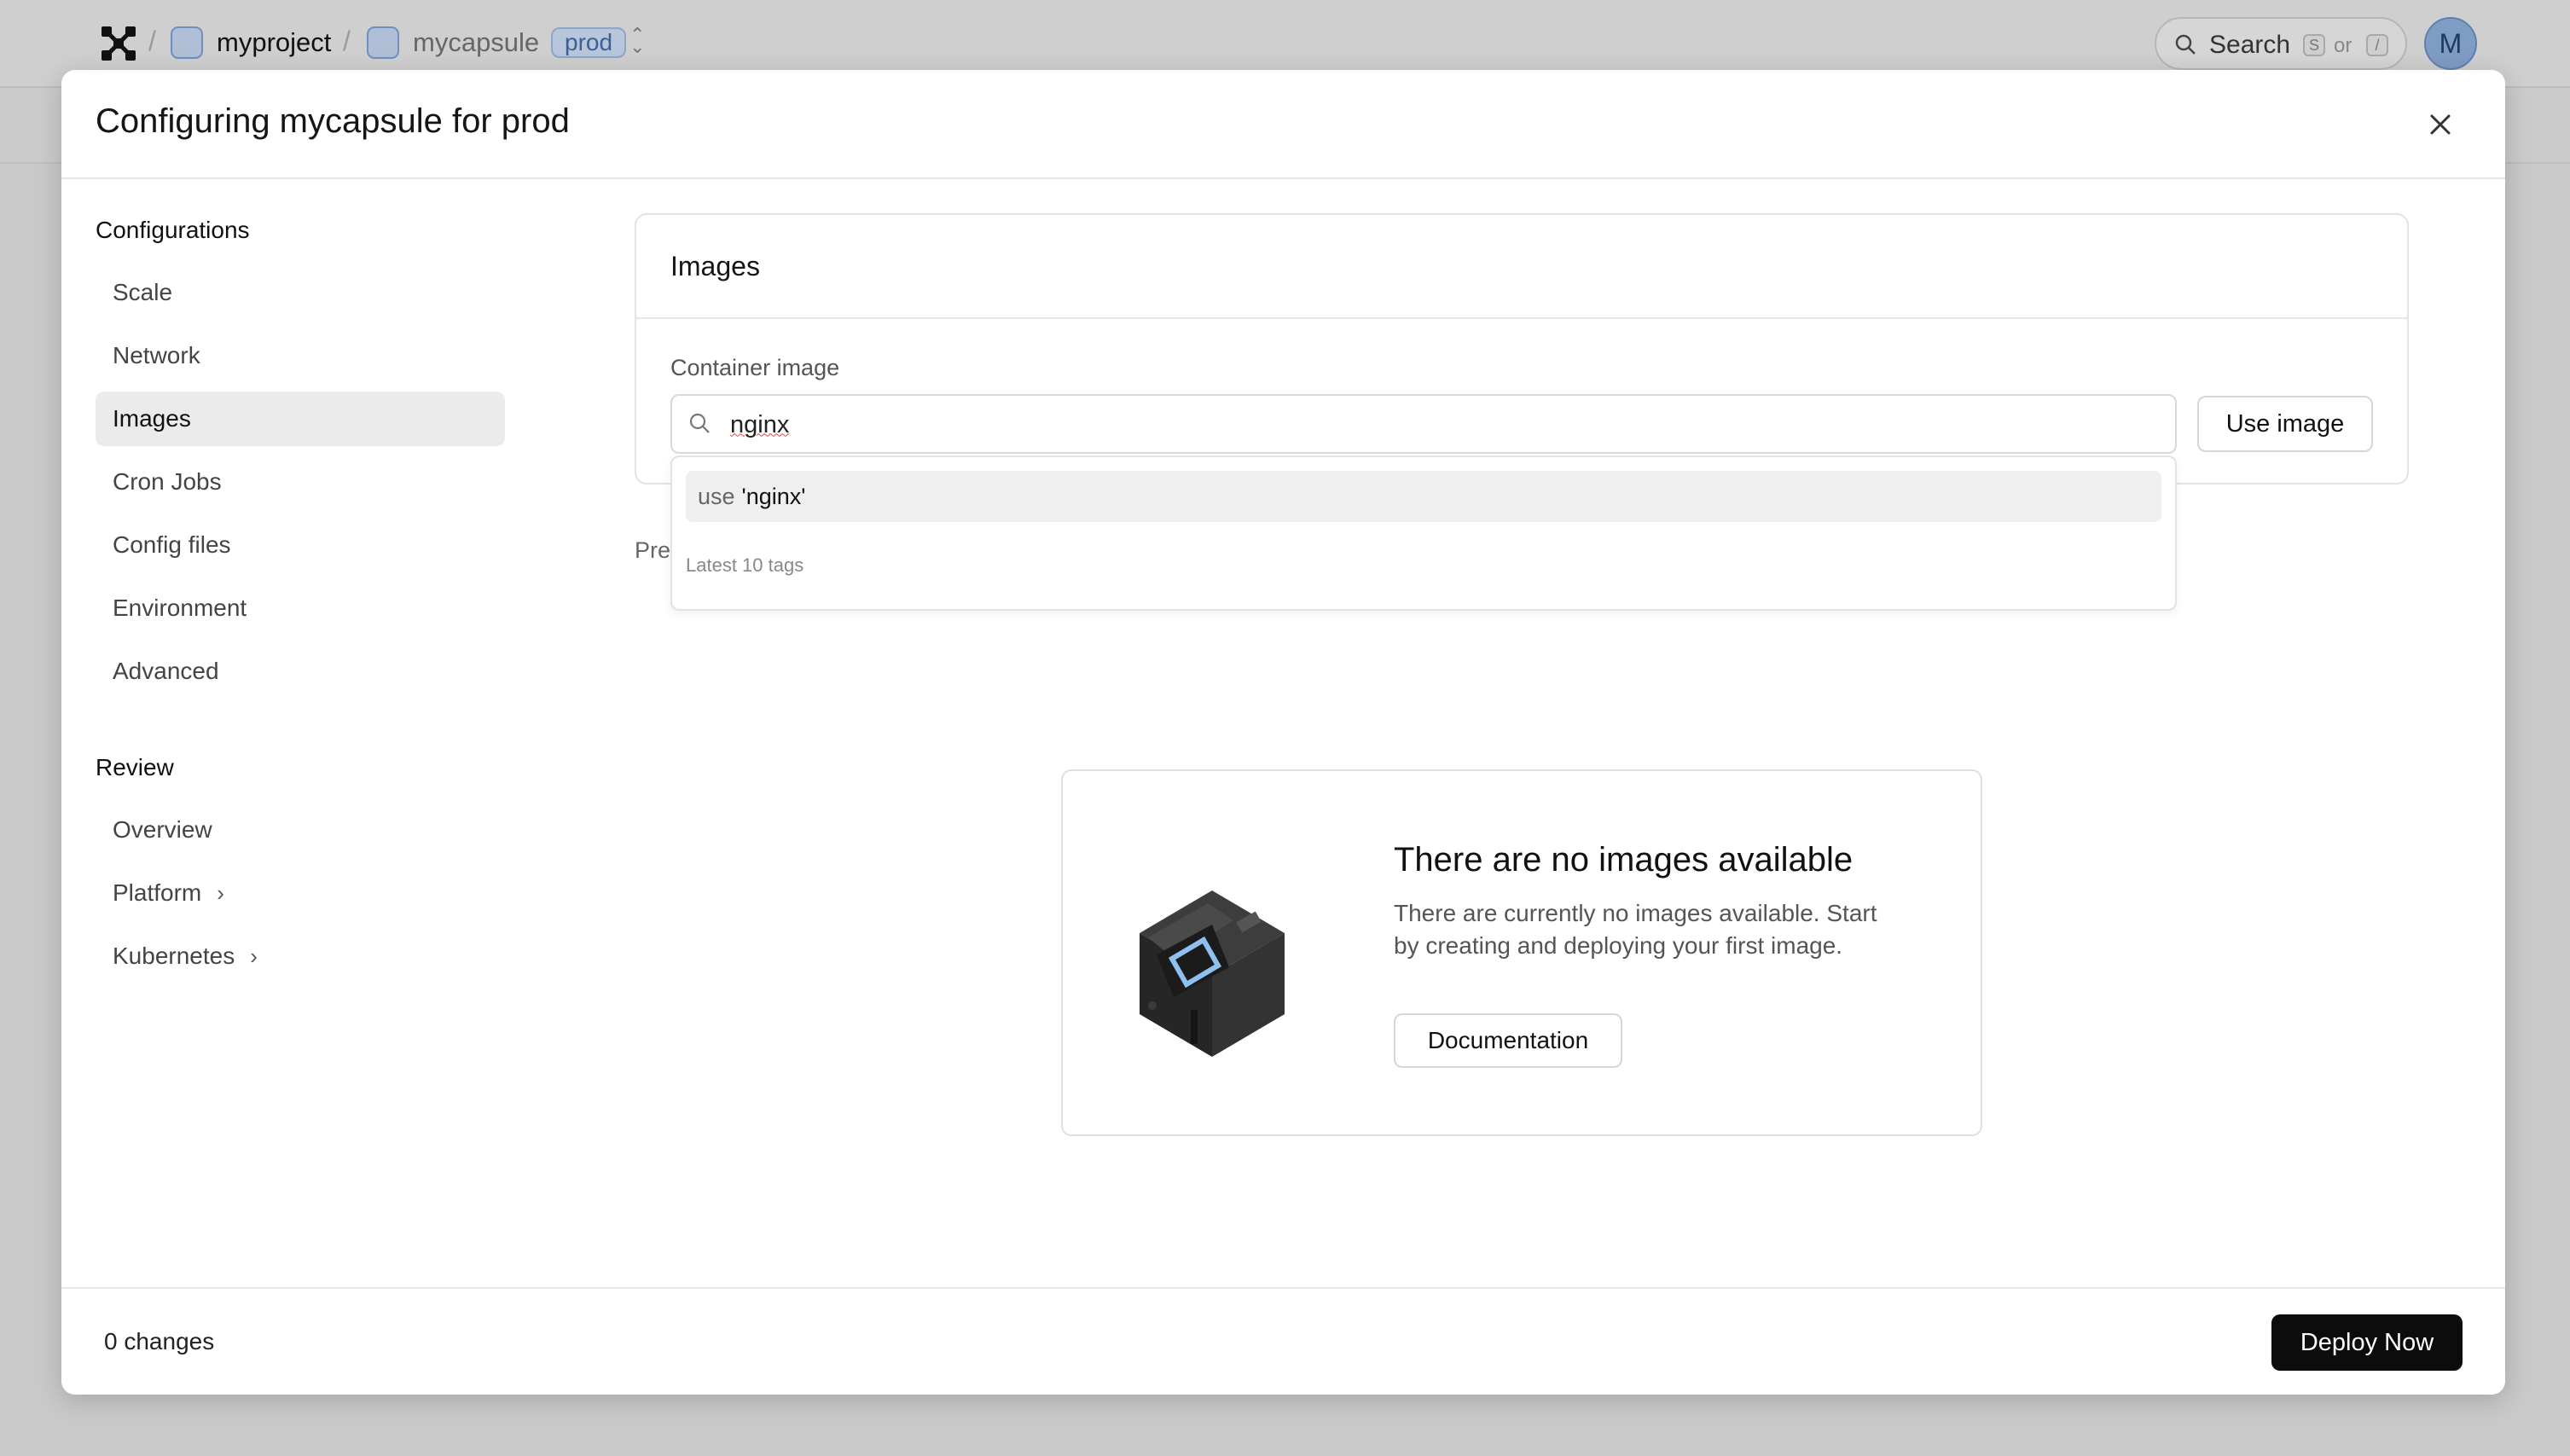 This screenshot has height=1456, width=2570. I want to click on sidebar-item-scale: Scale, so click(300, 292).